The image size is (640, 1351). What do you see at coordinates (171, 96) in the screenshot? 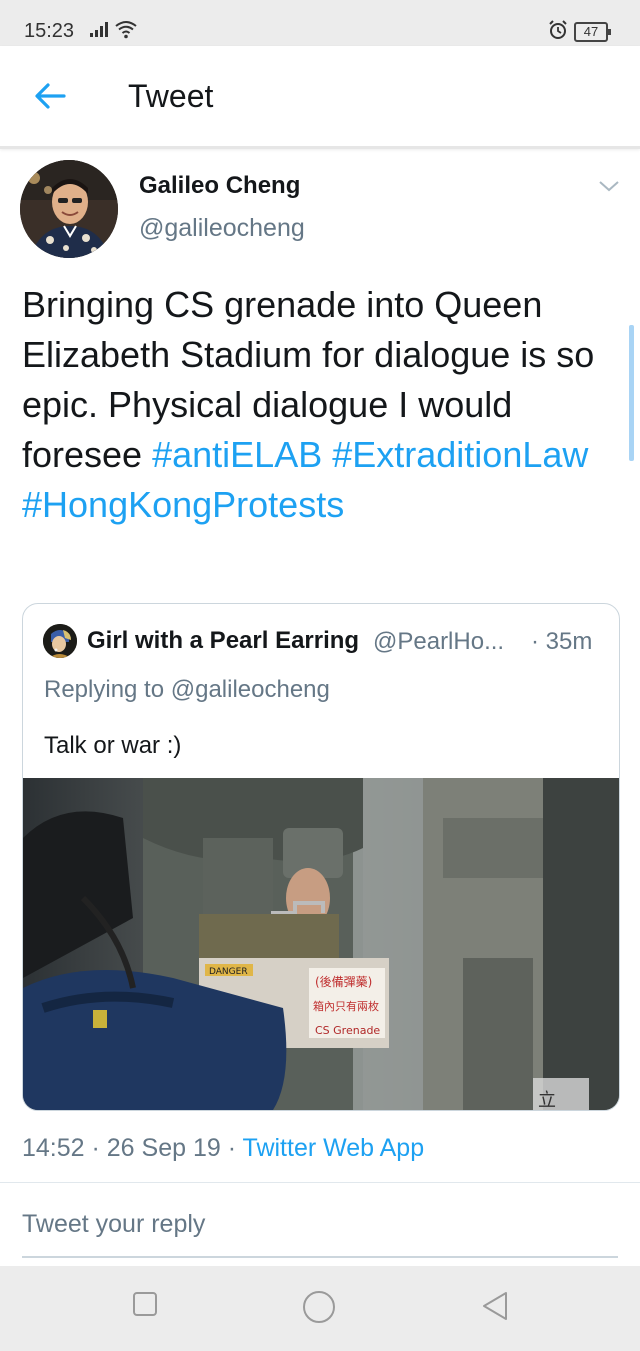
I see `page-title: Tweet` at bounding box center [171, 96].